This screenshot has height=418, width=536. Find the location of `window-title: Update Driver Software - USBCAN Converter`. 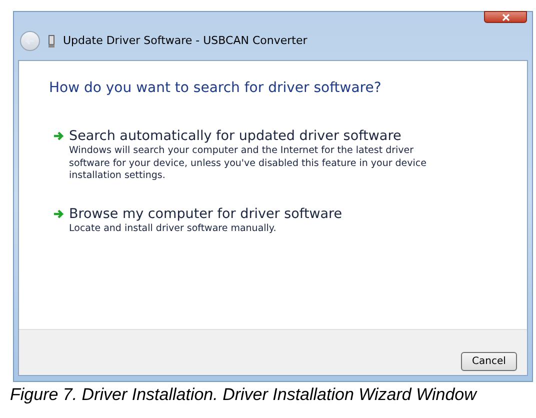

window-title: Update Driver Software - USBCAN Converter is located at coordinates (185, 40).